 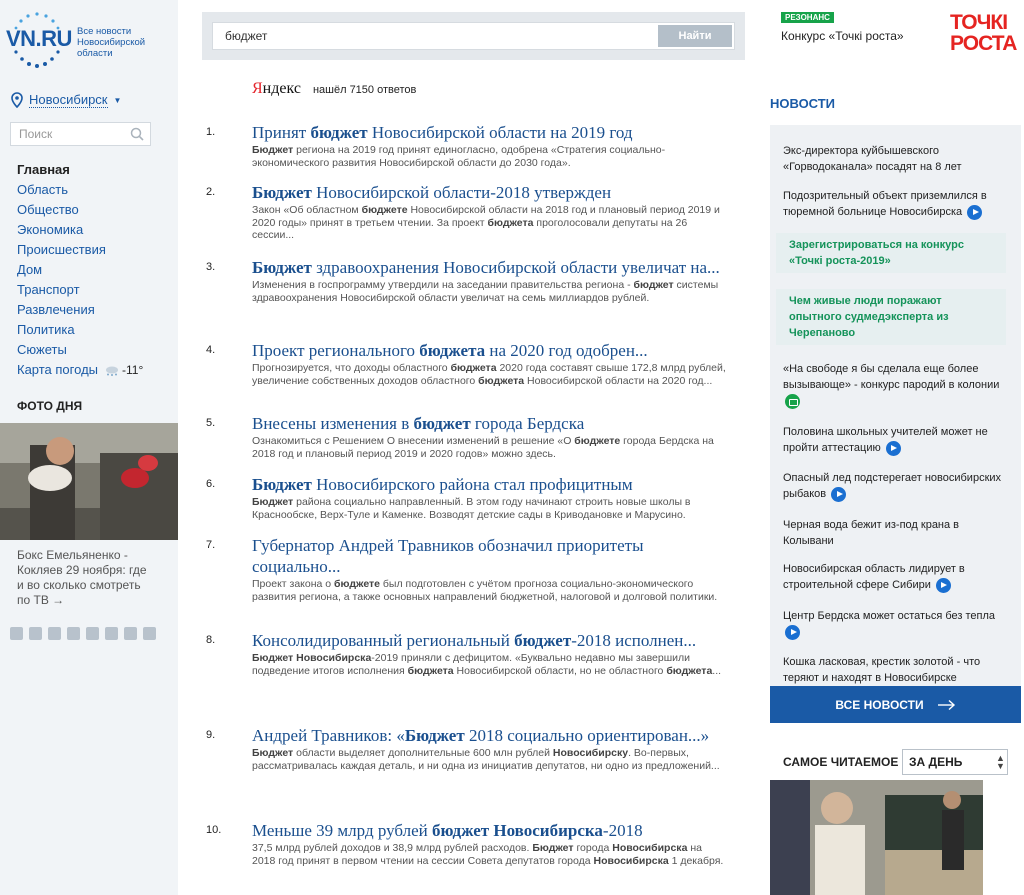 What do you see at coordinates (695, 36) in the screenshot?
I see `search-button: Найти` at bounding box center [695, 36].